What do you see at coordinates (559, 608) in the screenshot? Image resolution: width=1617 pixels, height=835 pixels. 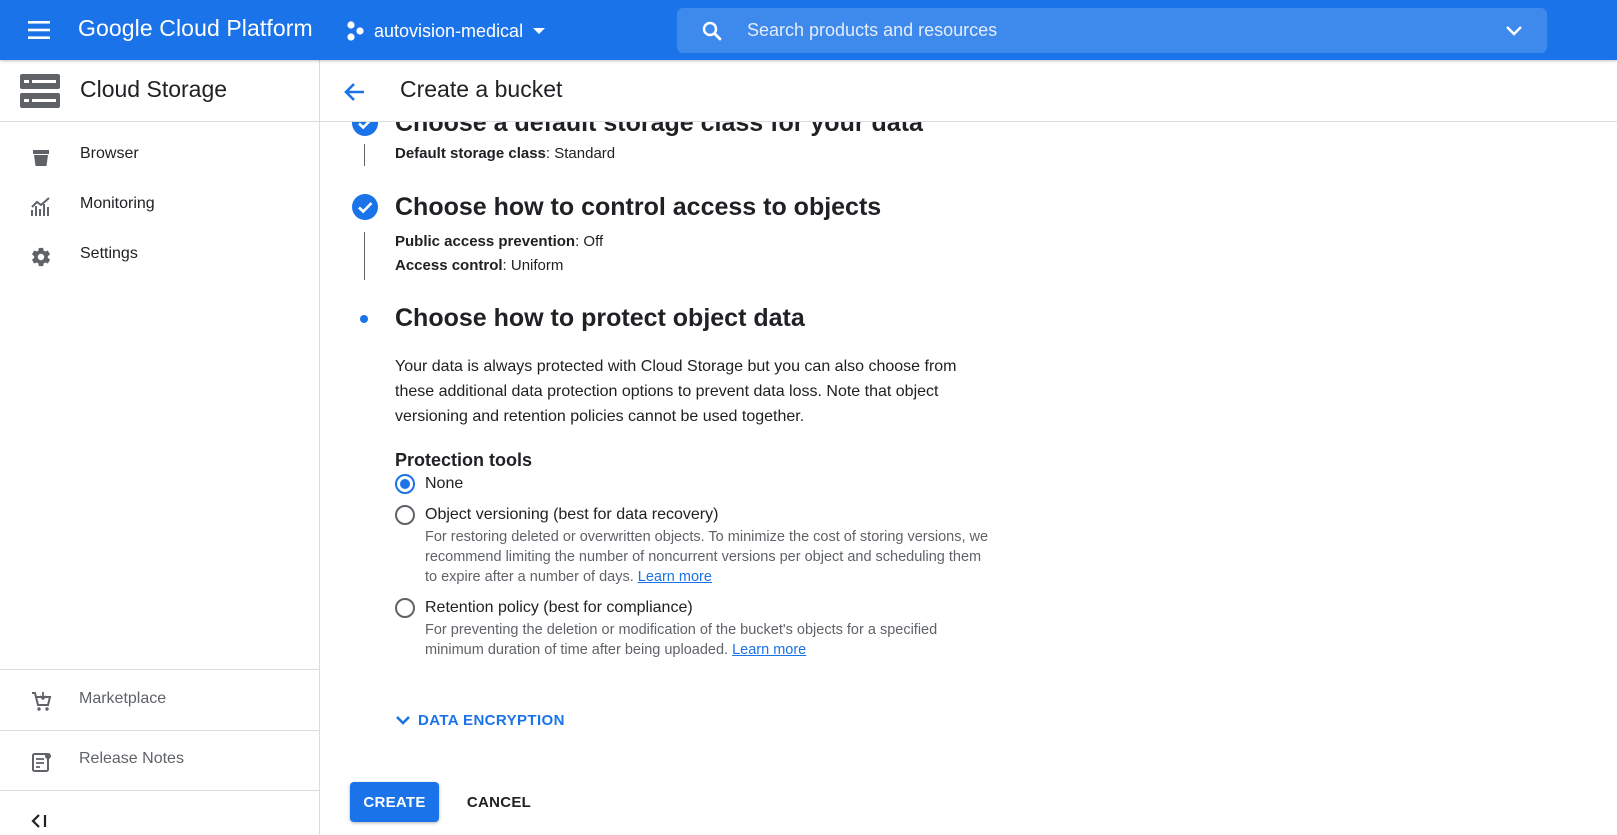 I see `radio-label-retention-policy: Retention policy (best for compliance)` at bounding box center [559, 608].